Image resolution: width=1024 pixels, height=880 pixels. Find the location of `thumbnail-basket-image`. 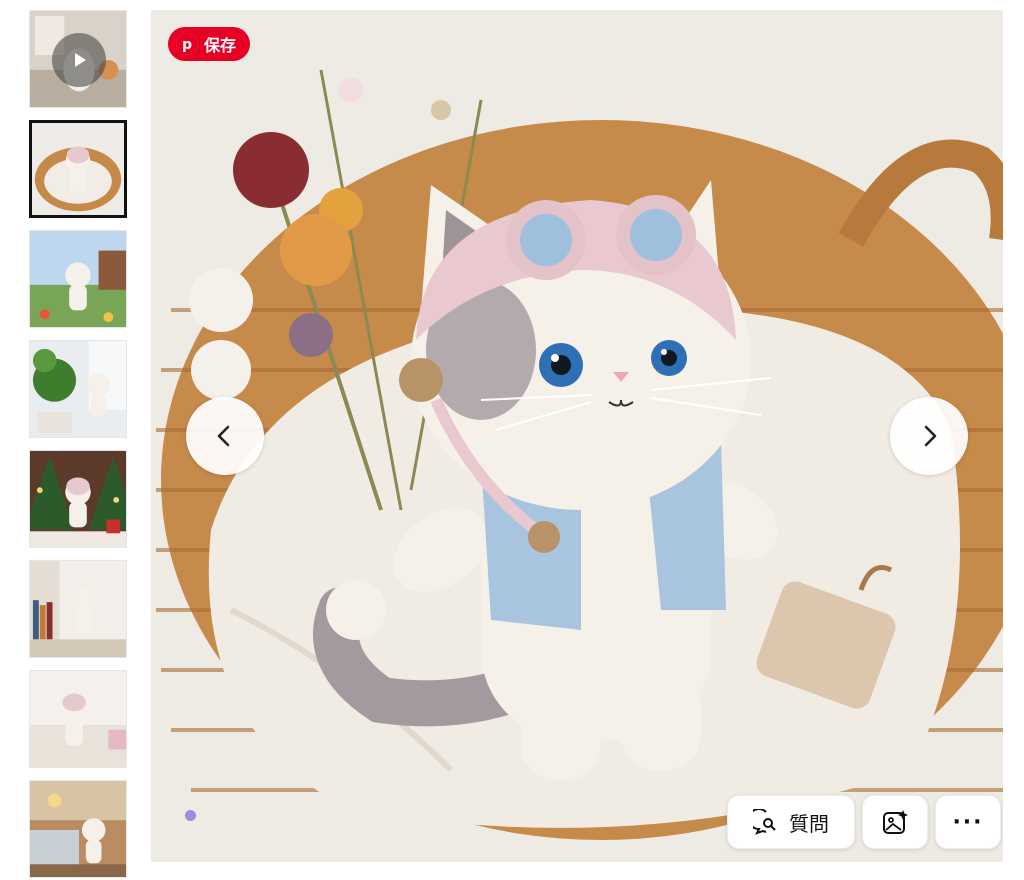

thumbnail-basket-image is located at coordinates (78, 169).